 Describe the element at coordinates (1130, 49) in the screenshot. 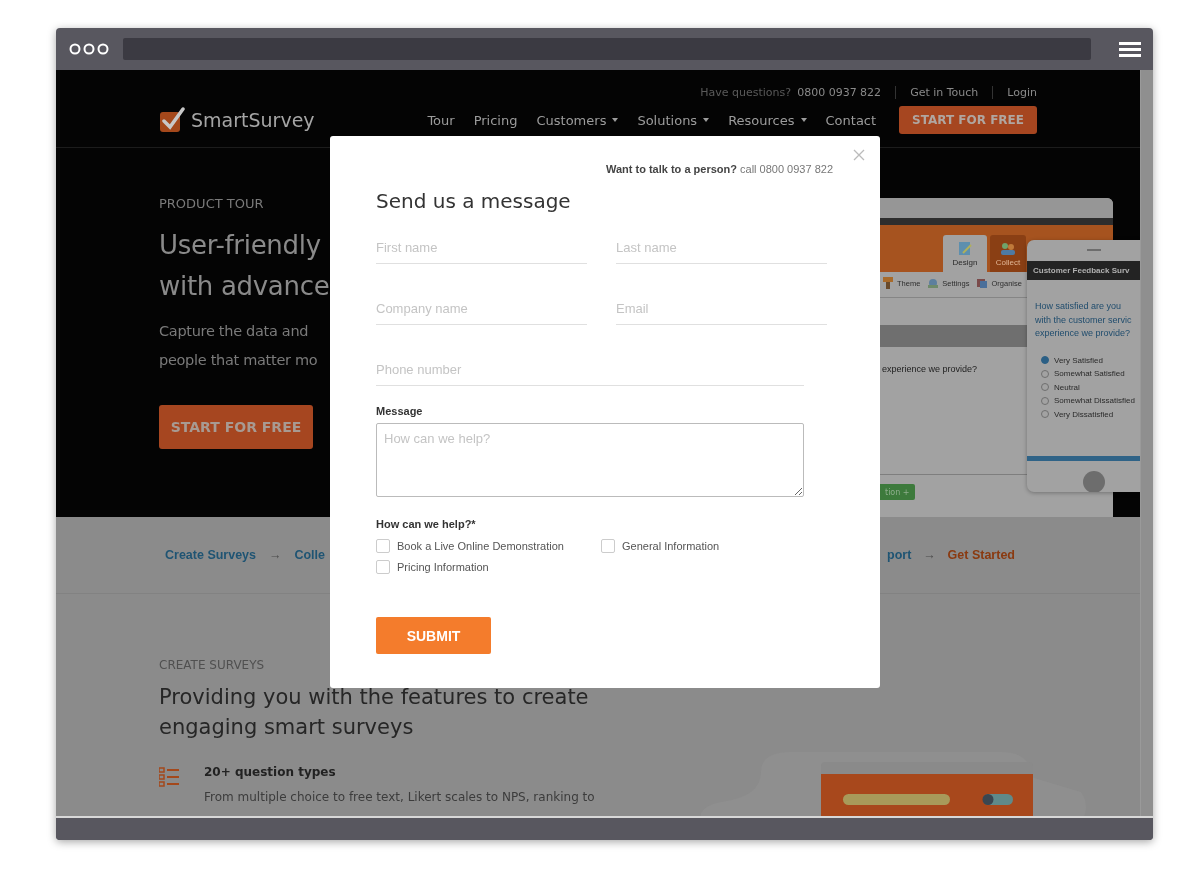

I see `menu-icon` at that location.